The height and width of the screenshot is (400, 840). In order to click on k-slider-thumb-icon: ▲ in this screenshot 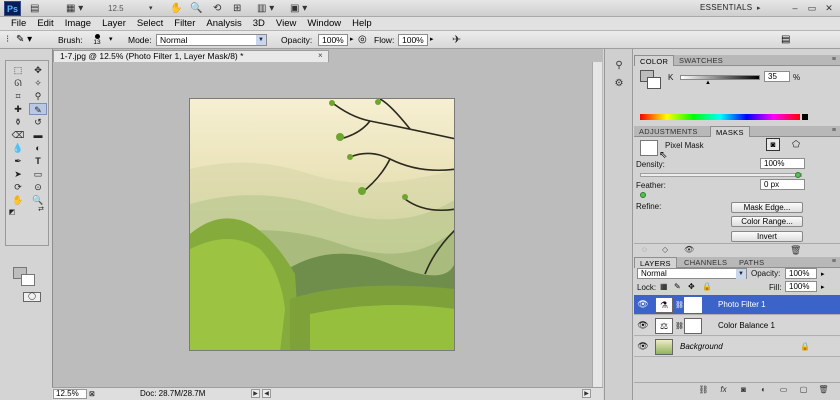, I will do `click(708, 83)`.